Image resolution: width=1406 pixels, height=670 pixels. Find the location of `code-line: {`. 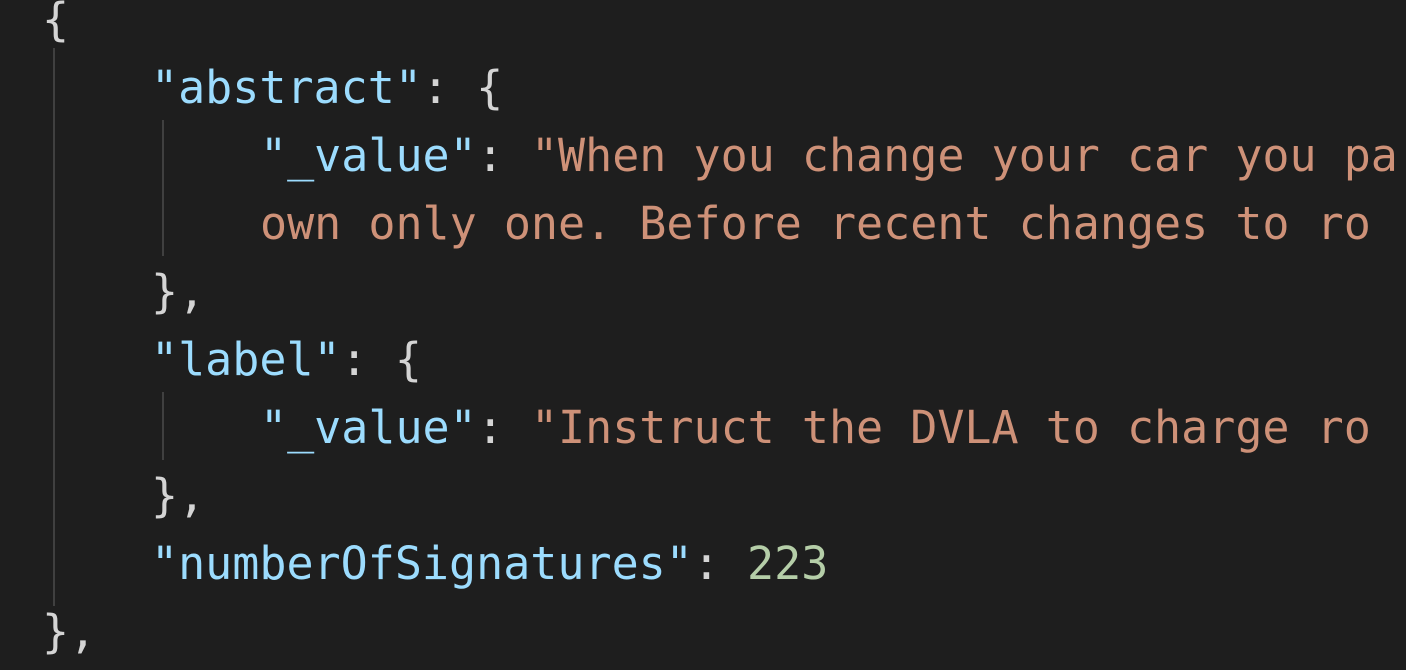

code-line: { is located at coordinates (56, 23).